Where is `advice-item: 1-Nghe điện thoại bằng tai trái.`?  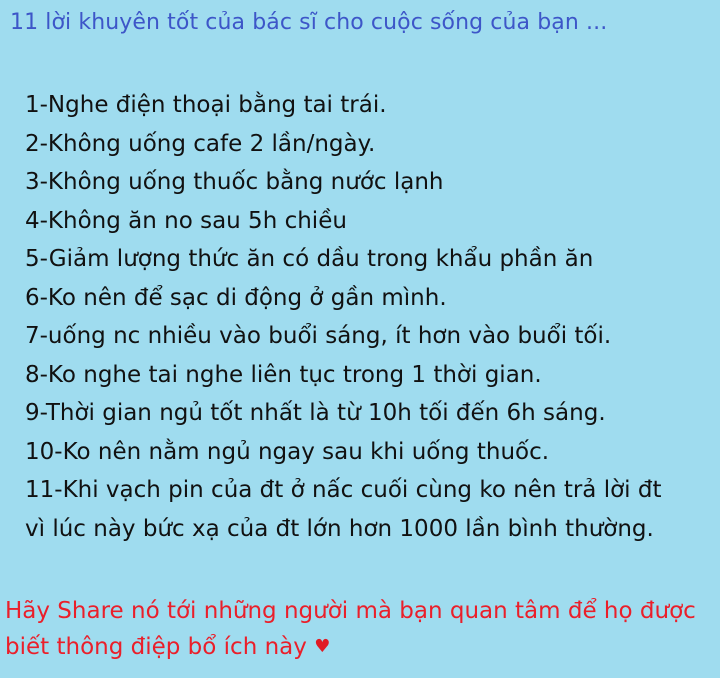 advice-item: 1-Nghe điện thoại bằng tai trái. is located at coordinates (206, 105).